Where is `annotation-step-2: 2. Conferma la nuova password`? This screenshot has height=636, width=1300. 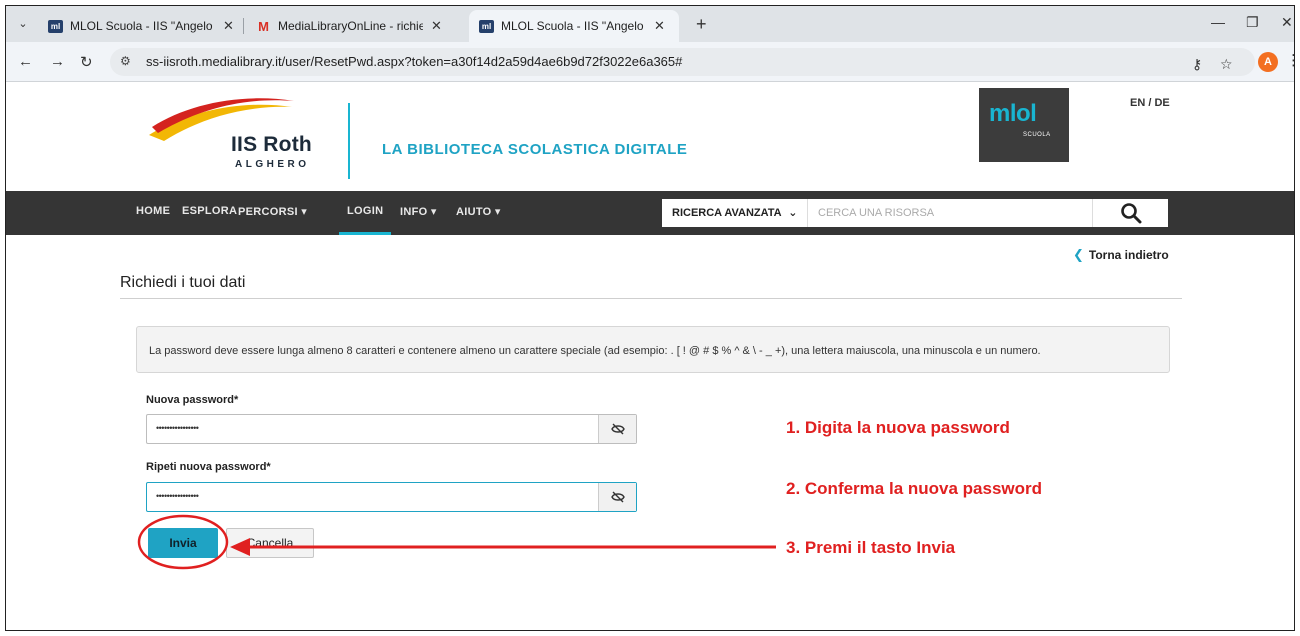 annotation-step-2: 2. Conferma la nuova password is located at coordinates (914, 488).